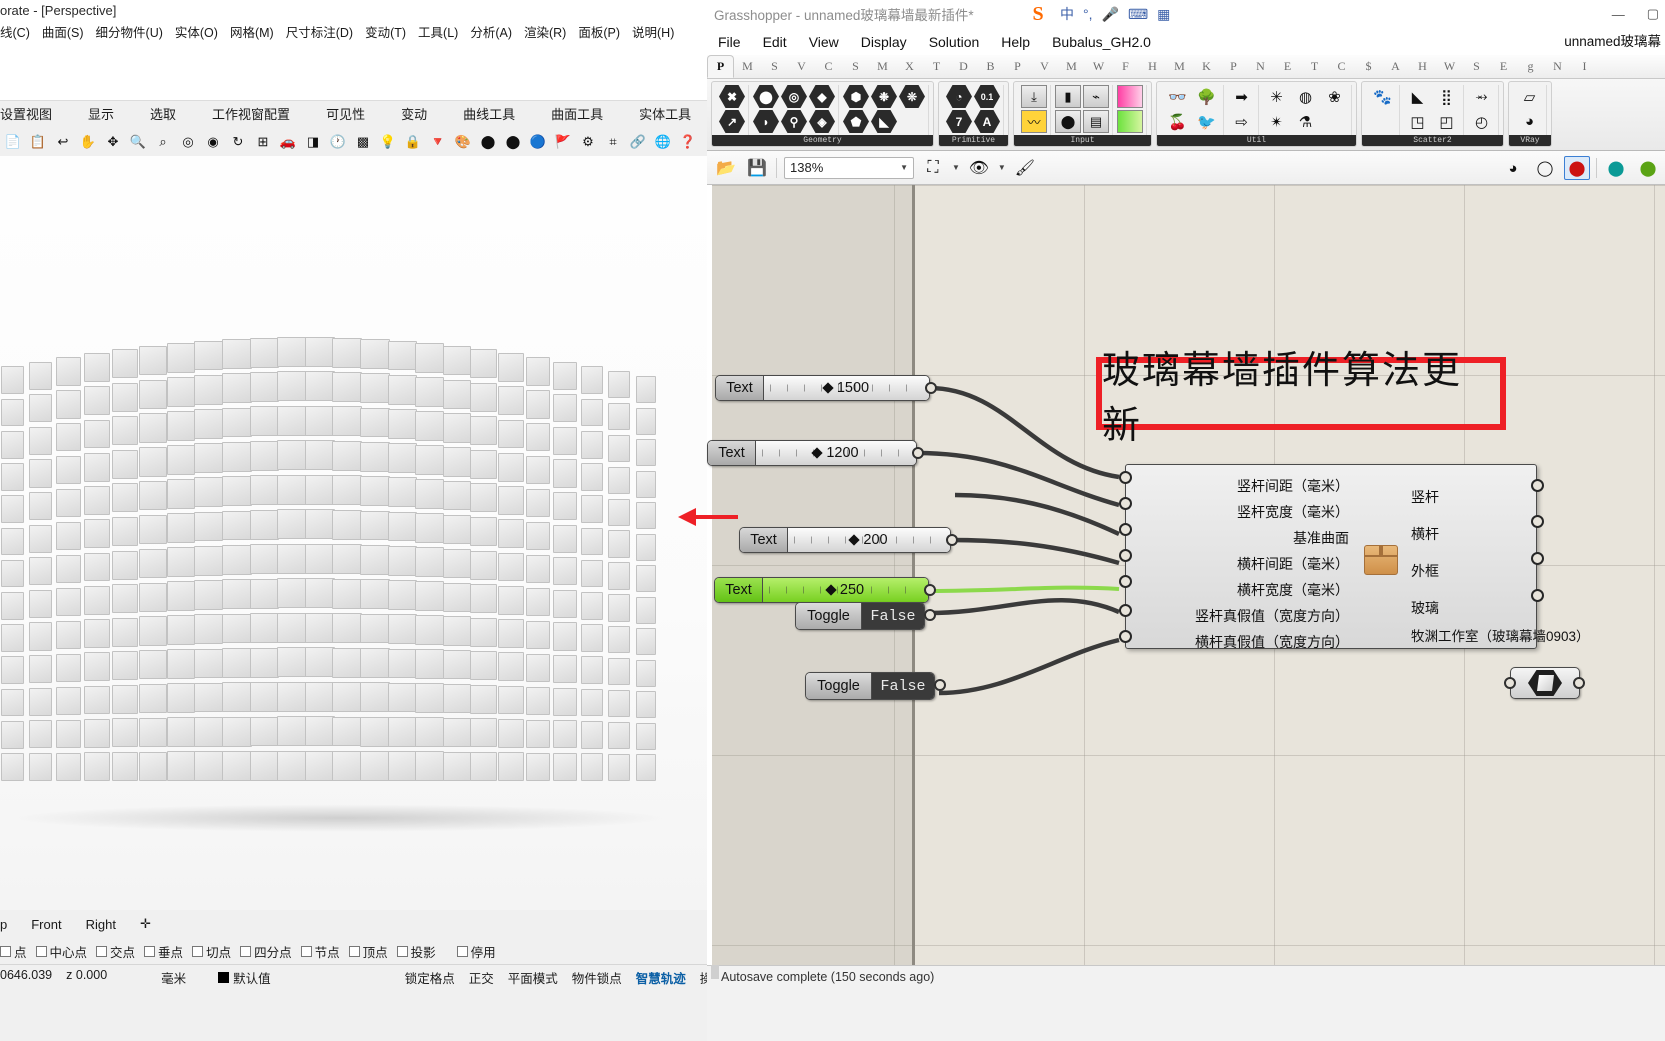 Image resolution: width=1665 pixels, height=1041 pixels. What do you see at coordinates (438, 31) in the screenshot?
I see `rhino-menu-item: 工具(L)` at bounding box center [438, 31].